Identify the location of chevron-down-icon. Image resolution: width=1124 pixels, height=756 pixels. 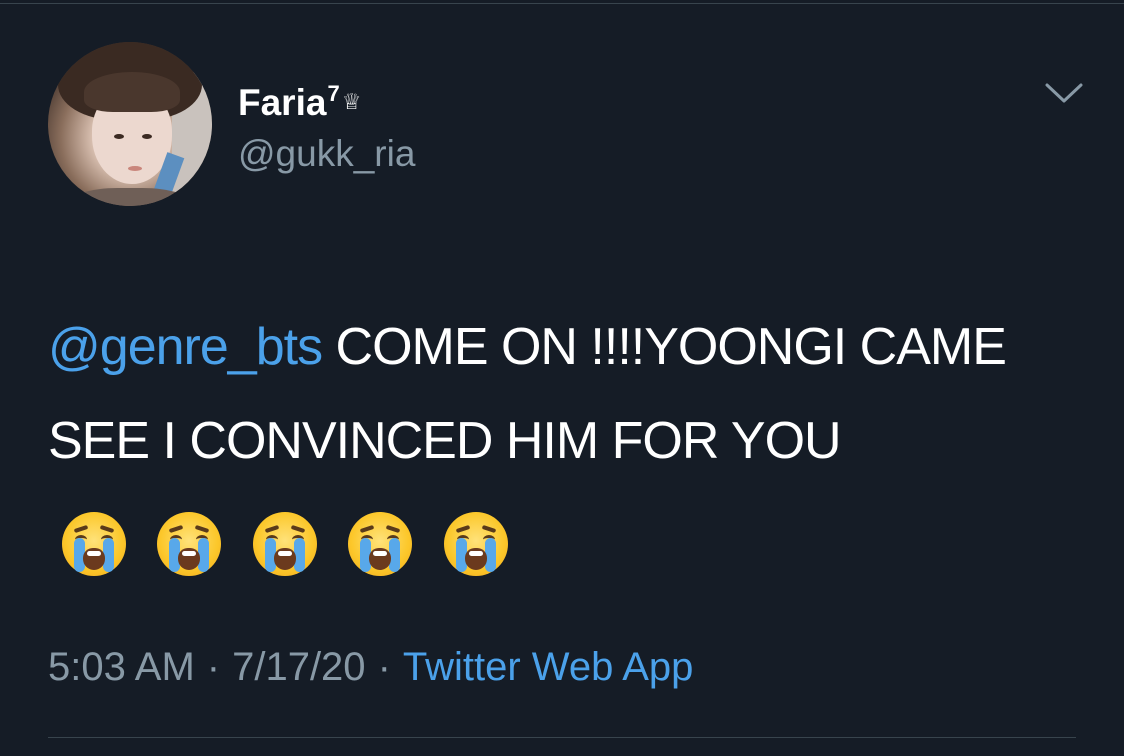
(1064, 93).